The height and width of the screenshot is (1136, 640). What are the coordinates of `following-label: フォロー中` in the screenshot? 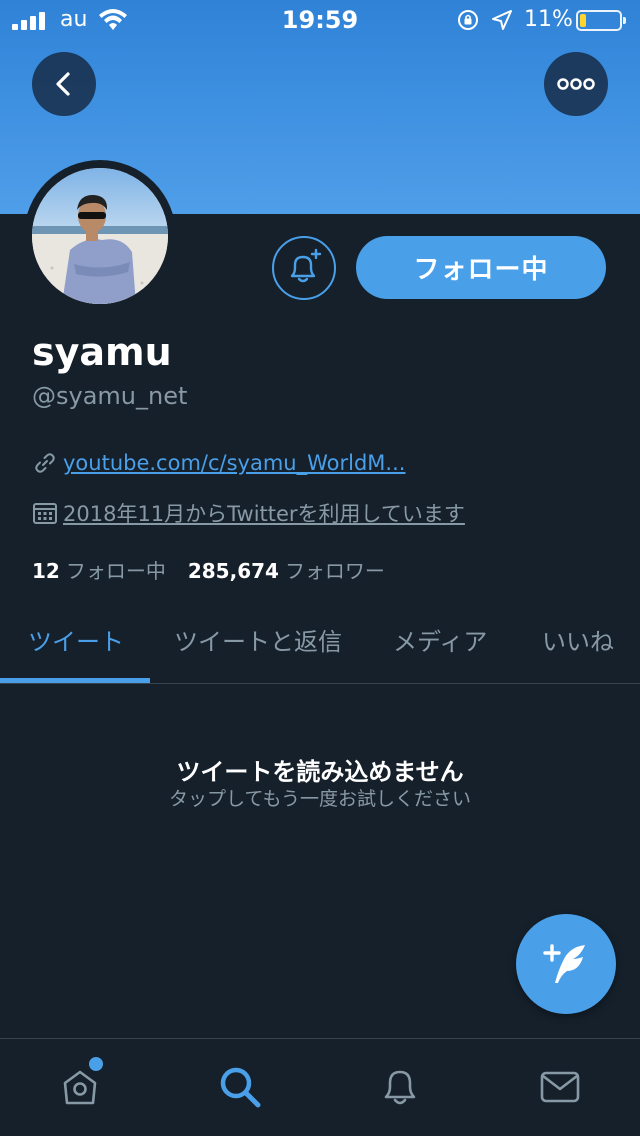 It's located at (116, 569).